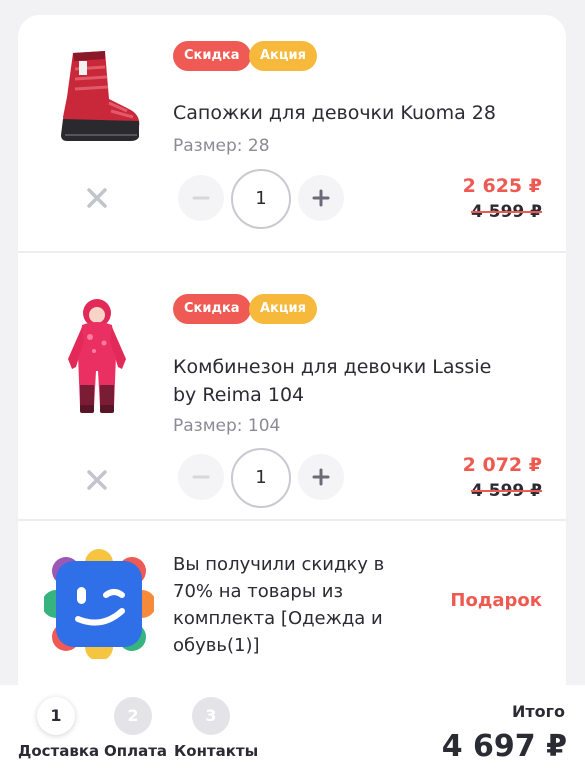 This screenshot has width=585, height=770. Describe the element at coordinates (211, 716) in the screenshot. I see `step-contacts-number: 3` at that location.